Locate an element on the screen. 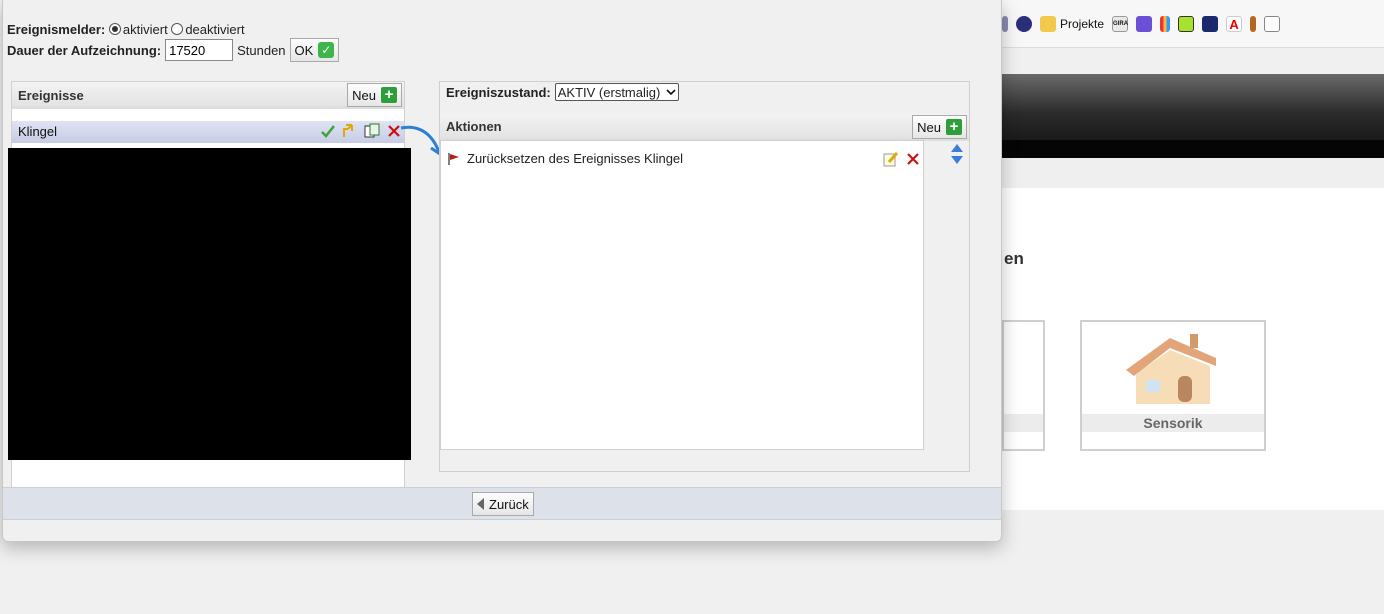  check-icon: ✓ is located at coordinates (326, 50).